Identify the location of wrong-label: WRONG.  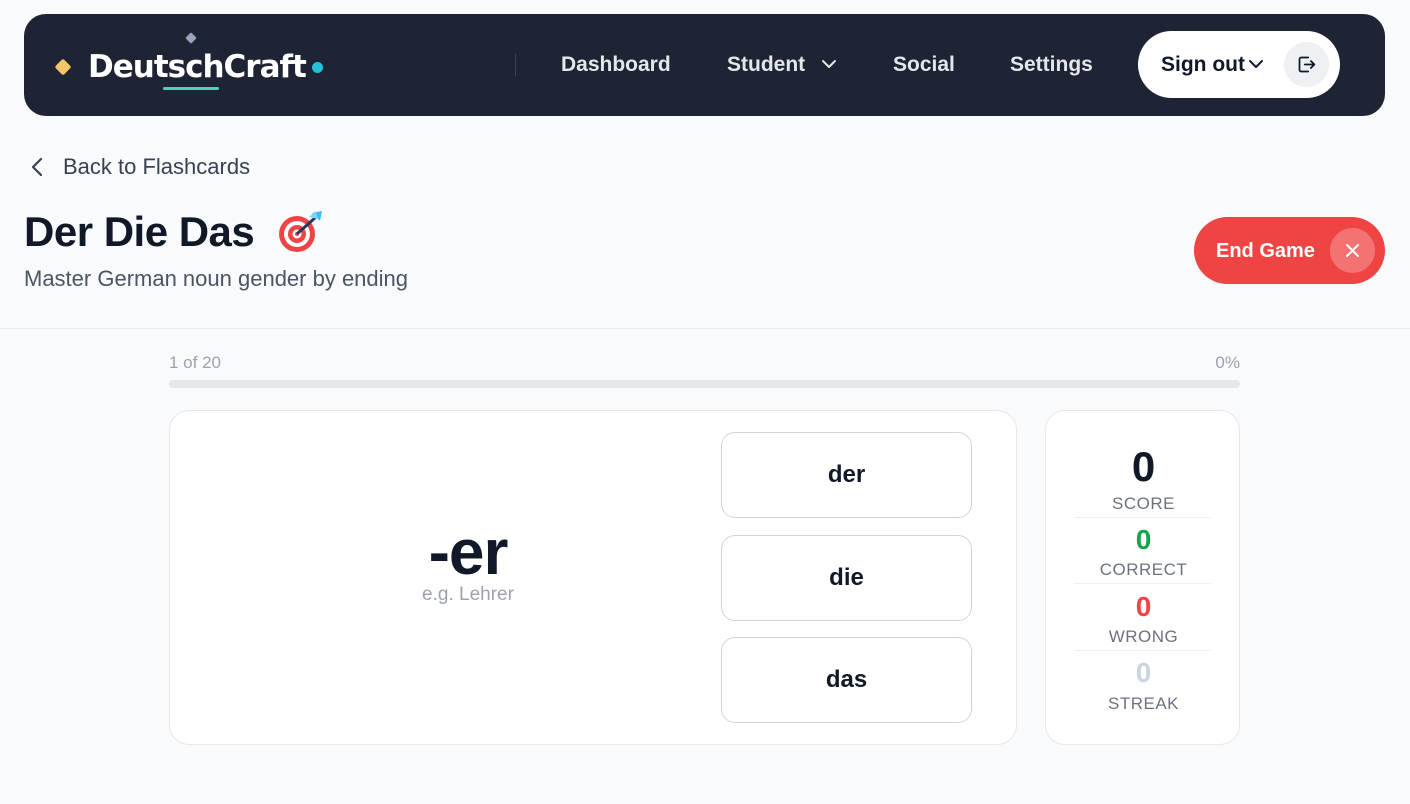
(1143, 636).